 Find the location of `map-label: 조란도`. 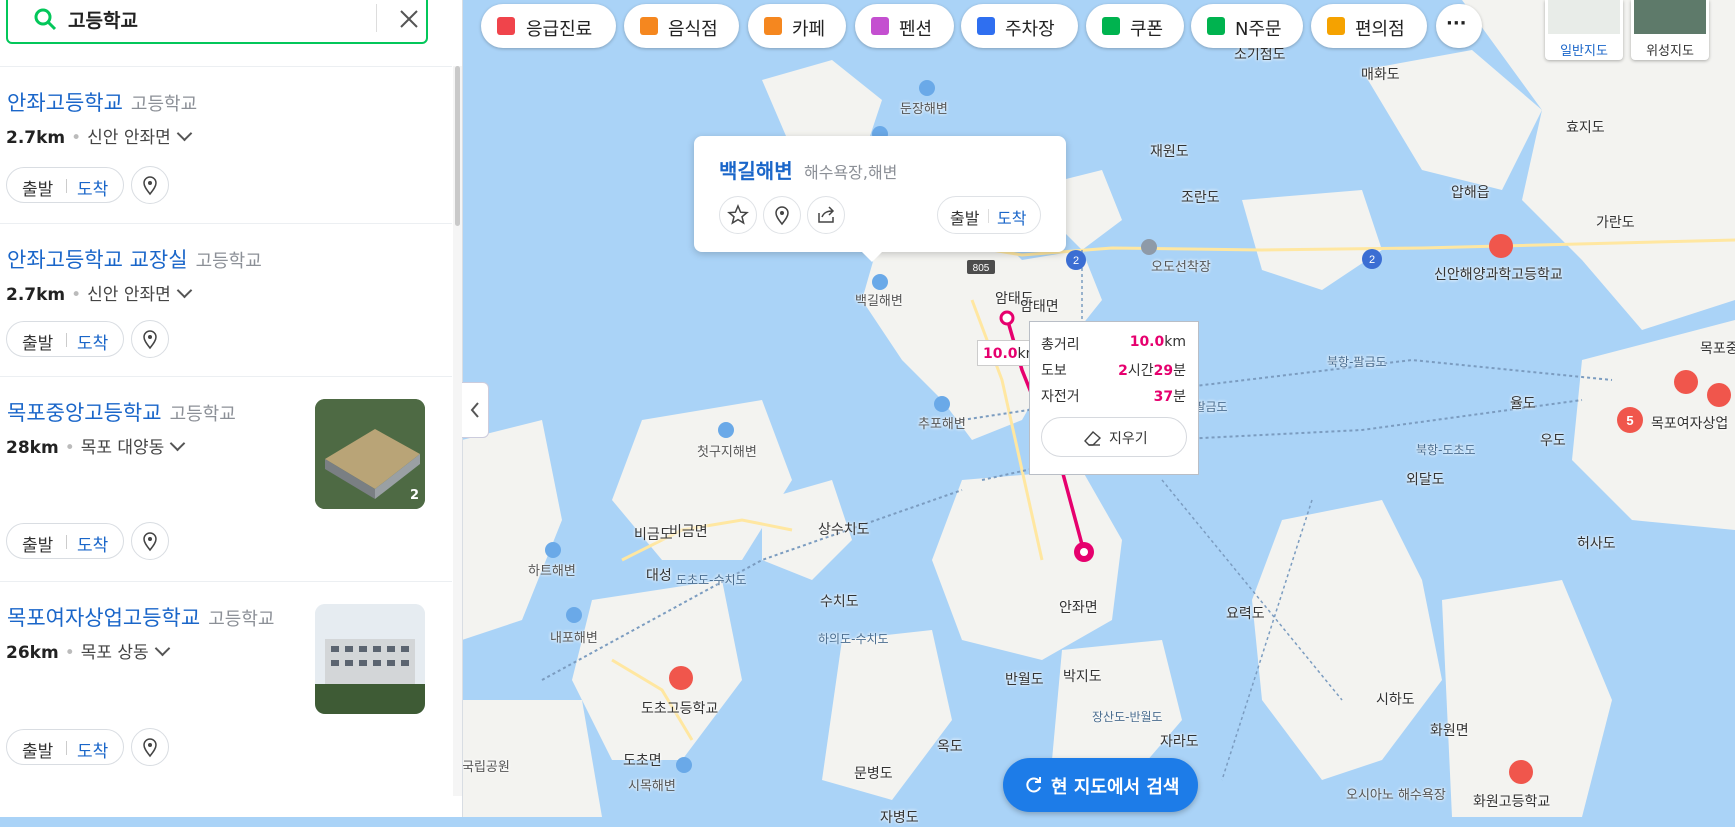

map-label: 조란도 is located at coordinates (1200, 198).